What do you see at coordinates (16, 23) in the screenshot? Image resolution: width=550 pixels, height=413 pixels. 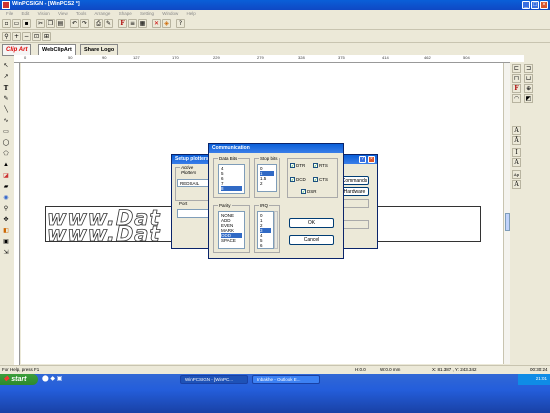 I see `open-icon: ▭` at bounding box center [16, 23].